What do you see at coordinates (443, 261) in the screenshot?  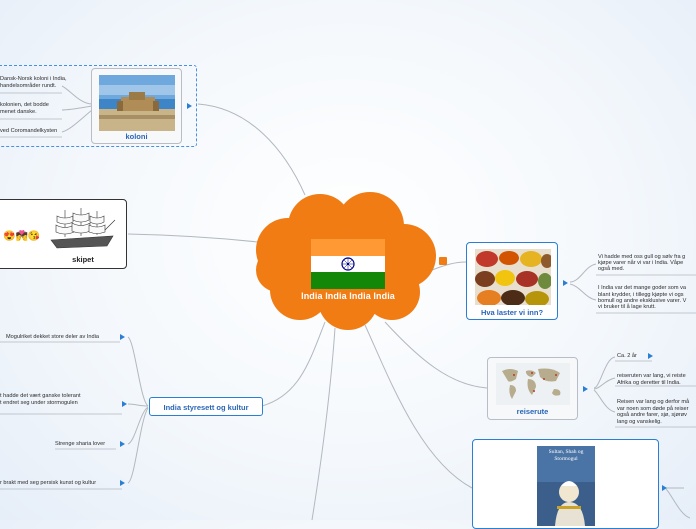 I see `center-expand-box` at bounding box center [443, 261].